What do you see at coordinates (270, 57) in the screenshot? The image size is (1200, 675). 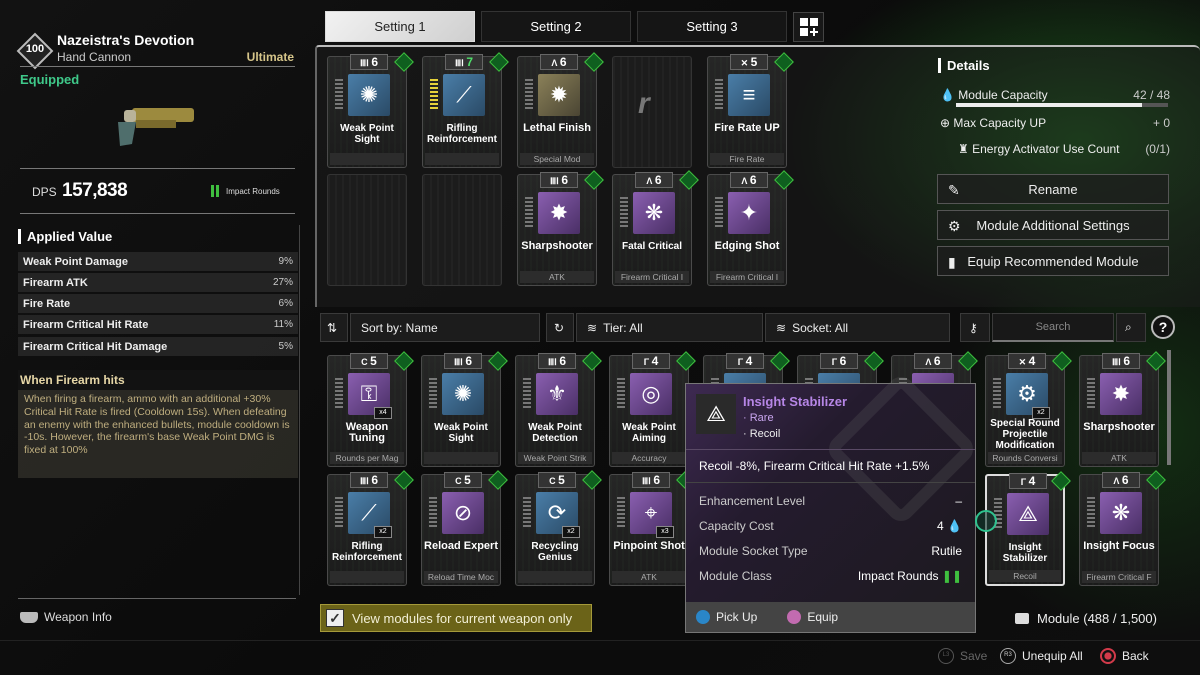 I see `weapon-rarity: Ultimate` at bounding box center [270, 57].